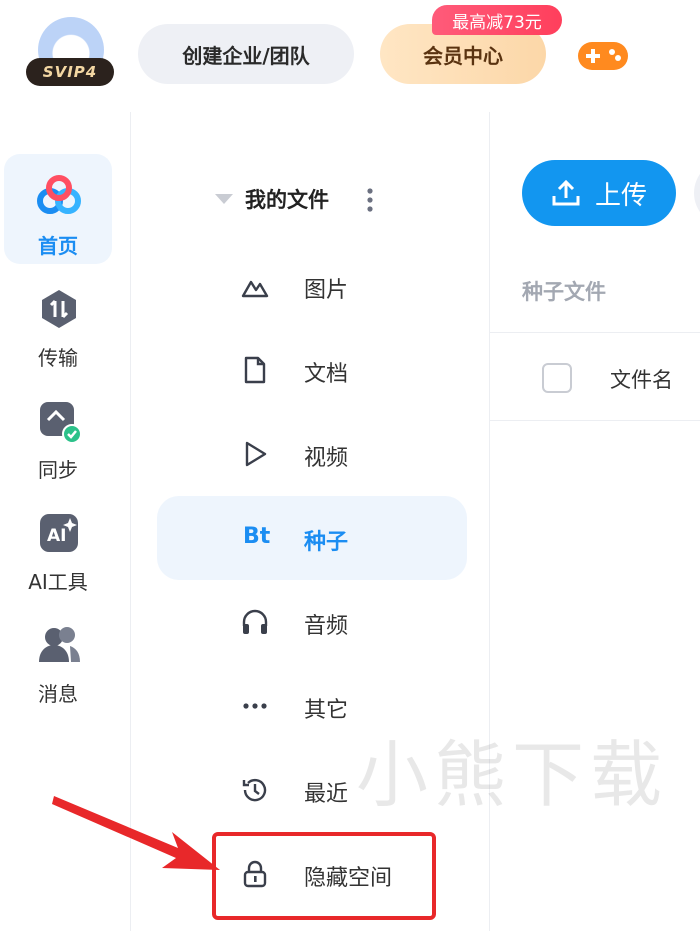  I want to click on category-item-torrents: Bt 种子, so click(312, 538).